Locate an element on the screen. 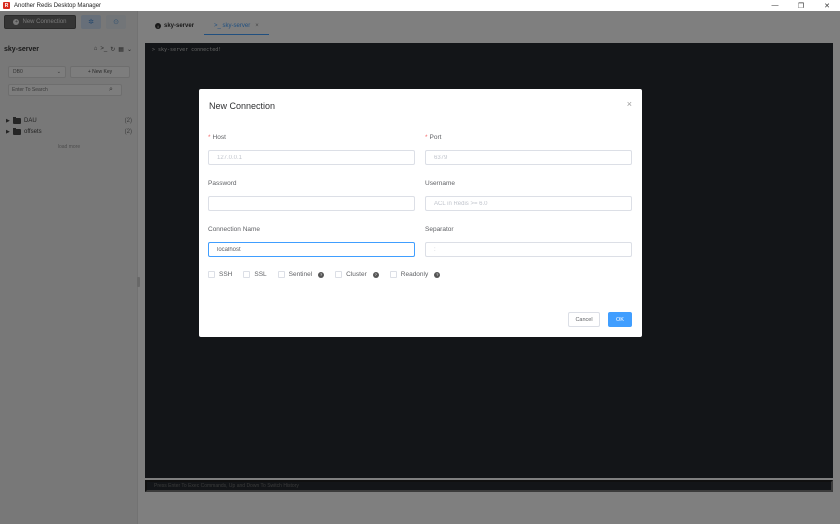 Image resolution: width=840 pixels, height=524 pixels. password-label: Password is located at coordinates (222, 183).